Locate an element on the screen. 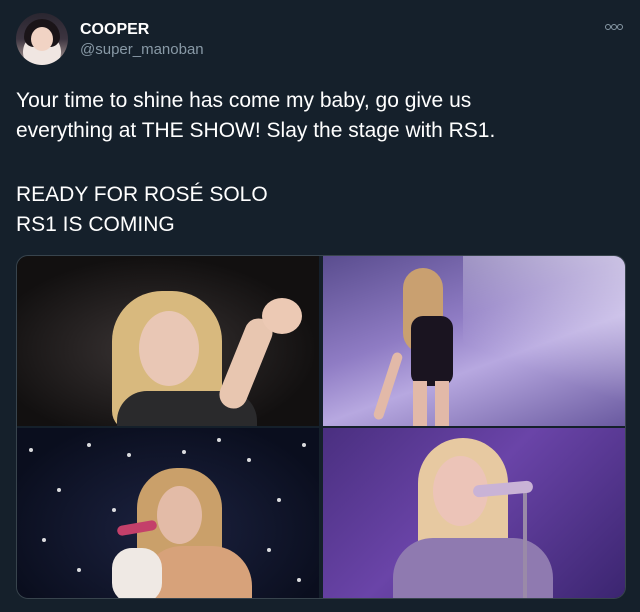 The height and width of the screenshot is (612, 640). more-options-icon is located at coordinates (614, 27).